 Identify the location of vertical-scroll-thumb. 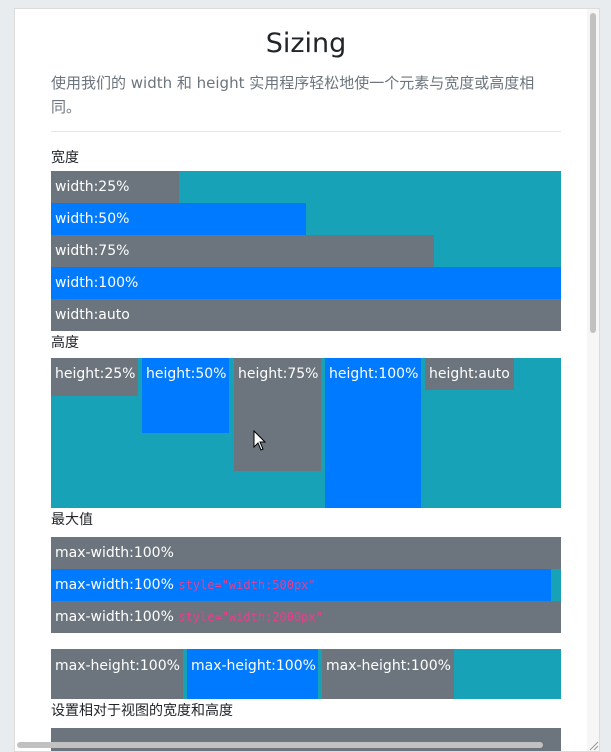
(593, 173).